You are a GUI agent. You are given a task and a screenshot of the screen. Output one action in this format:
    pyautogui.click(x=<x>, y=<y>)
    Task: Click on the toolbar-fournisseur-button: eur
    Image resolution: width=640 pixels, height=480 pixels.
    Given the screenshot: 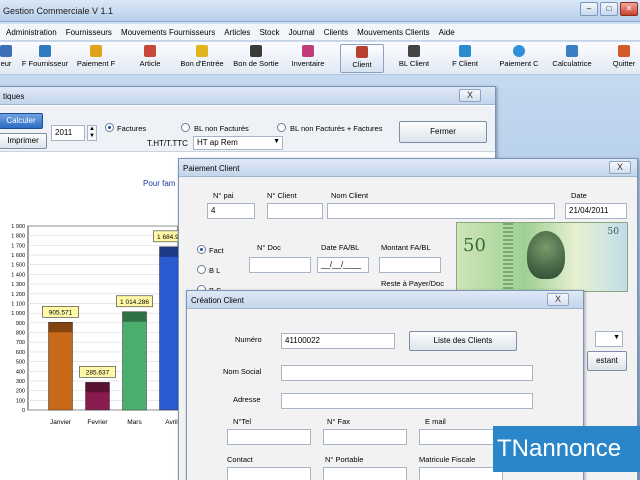 What is the action you would take?
    pyautogui.click(x=8, y=58)
    